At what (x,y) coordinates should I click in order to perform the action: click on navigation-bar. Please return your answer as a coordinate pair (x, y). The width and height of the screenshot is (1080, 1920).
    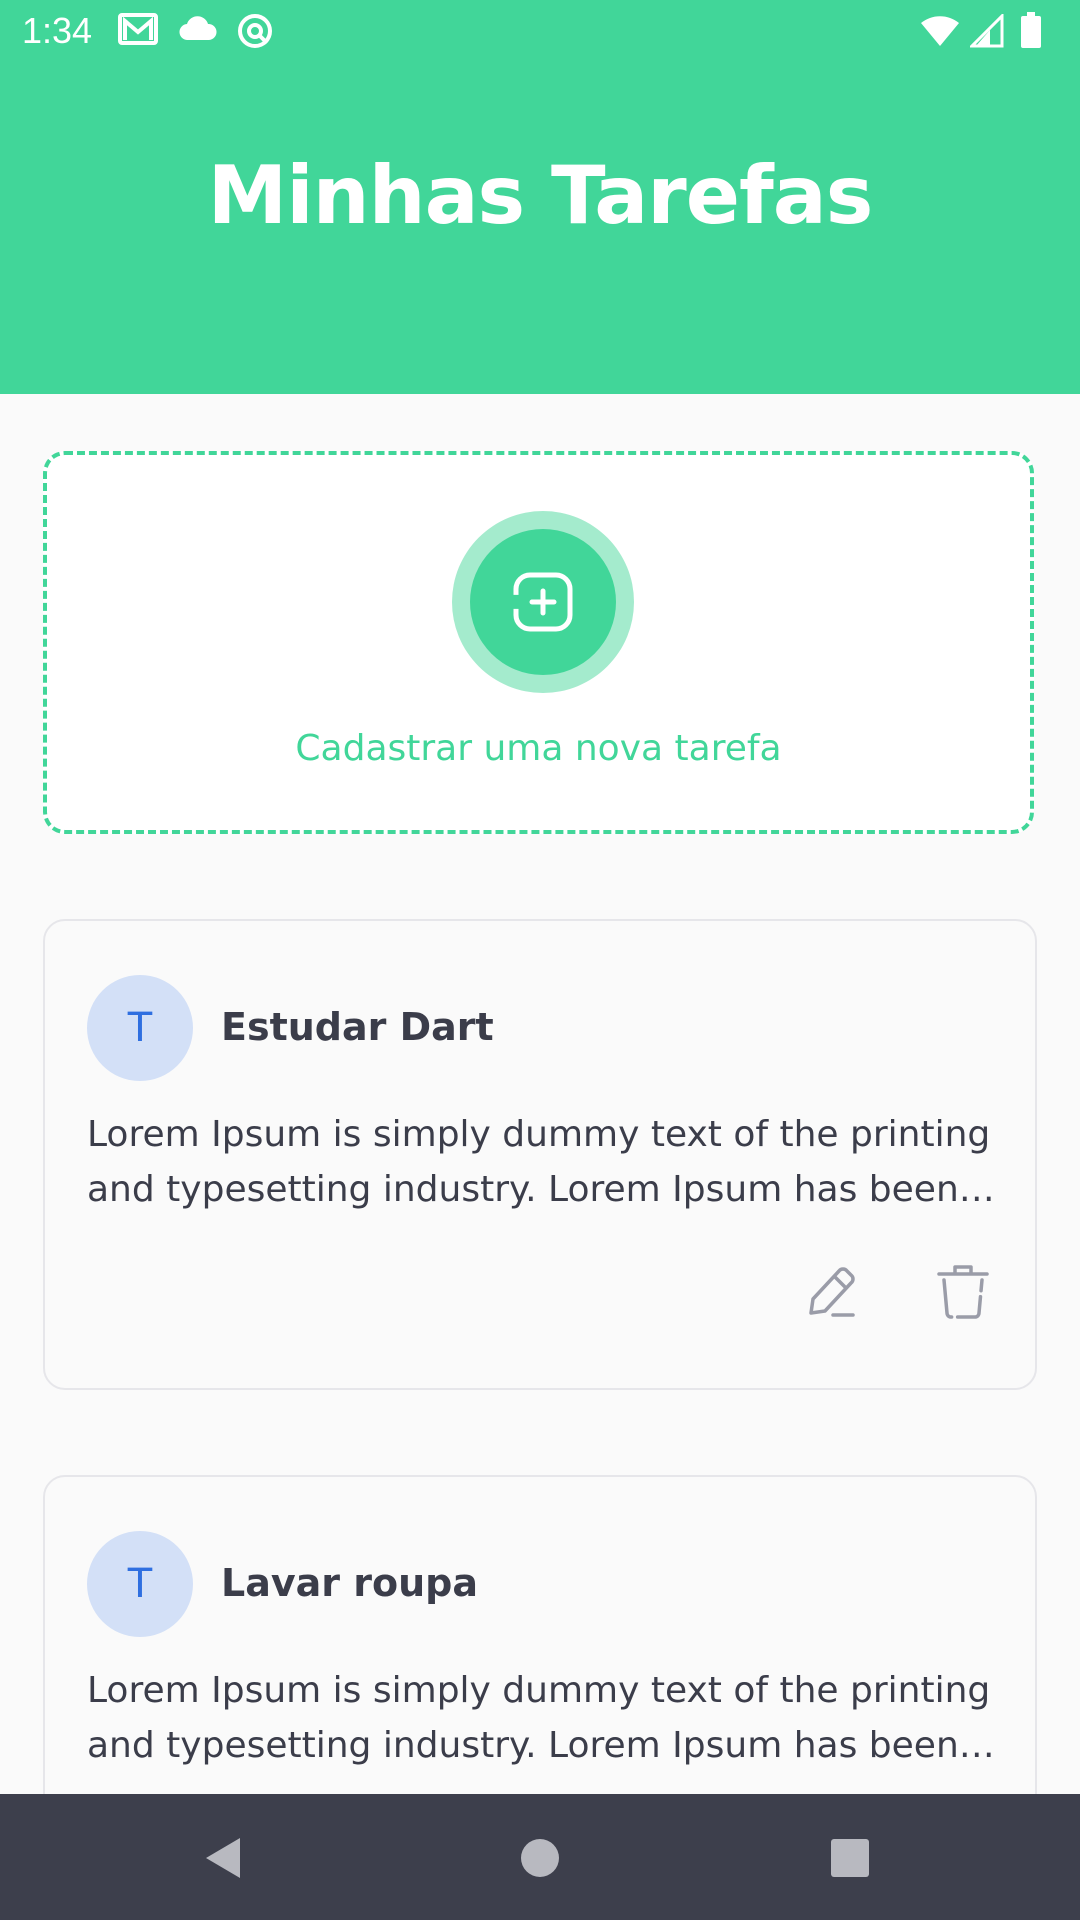
    Looking at the image, I should click on (540, 1857).